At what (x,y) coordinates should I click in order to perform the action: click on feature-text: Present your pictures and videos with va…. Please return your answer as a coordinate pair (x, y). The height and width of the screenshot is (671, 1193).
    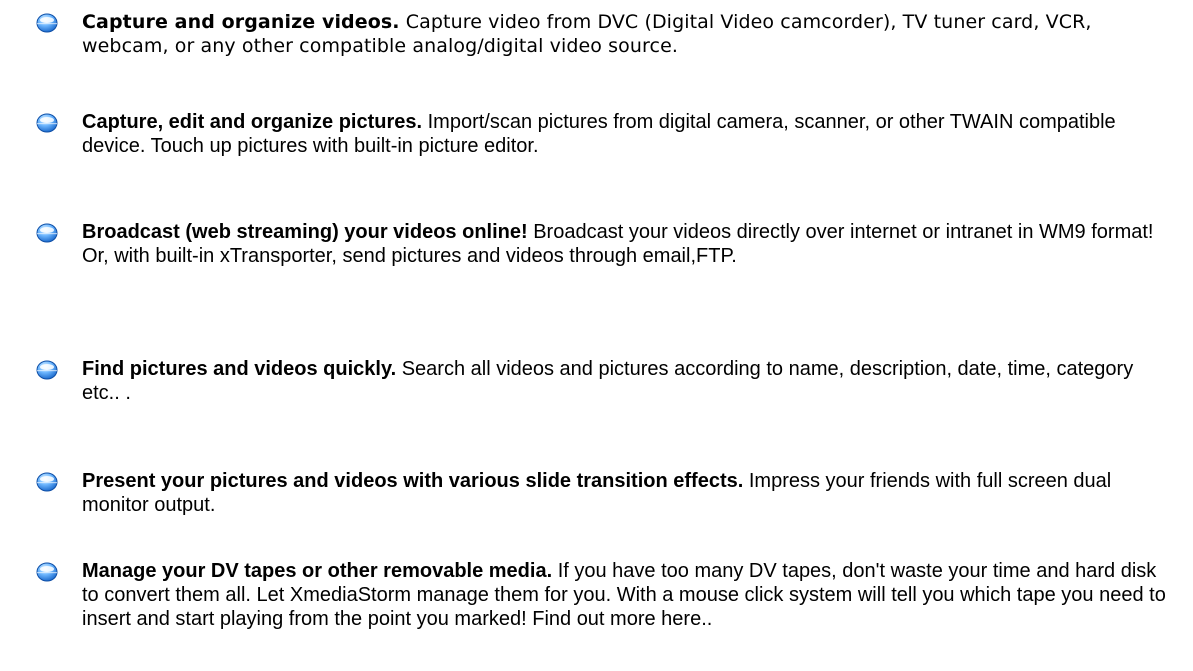
    Looking at the image, I should click on (624, 493).